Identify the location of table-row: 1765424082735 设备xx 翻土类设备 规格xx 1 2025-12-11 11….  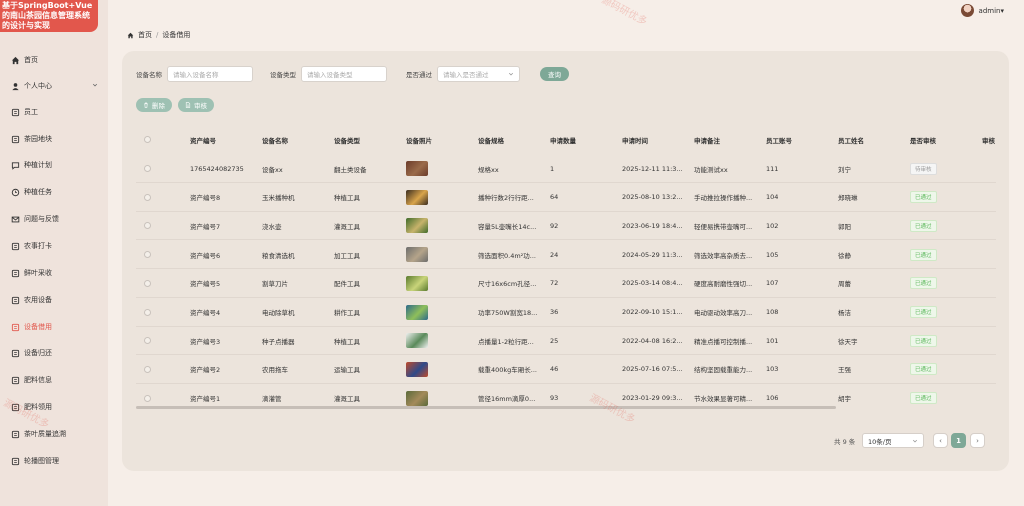
(566, 168).